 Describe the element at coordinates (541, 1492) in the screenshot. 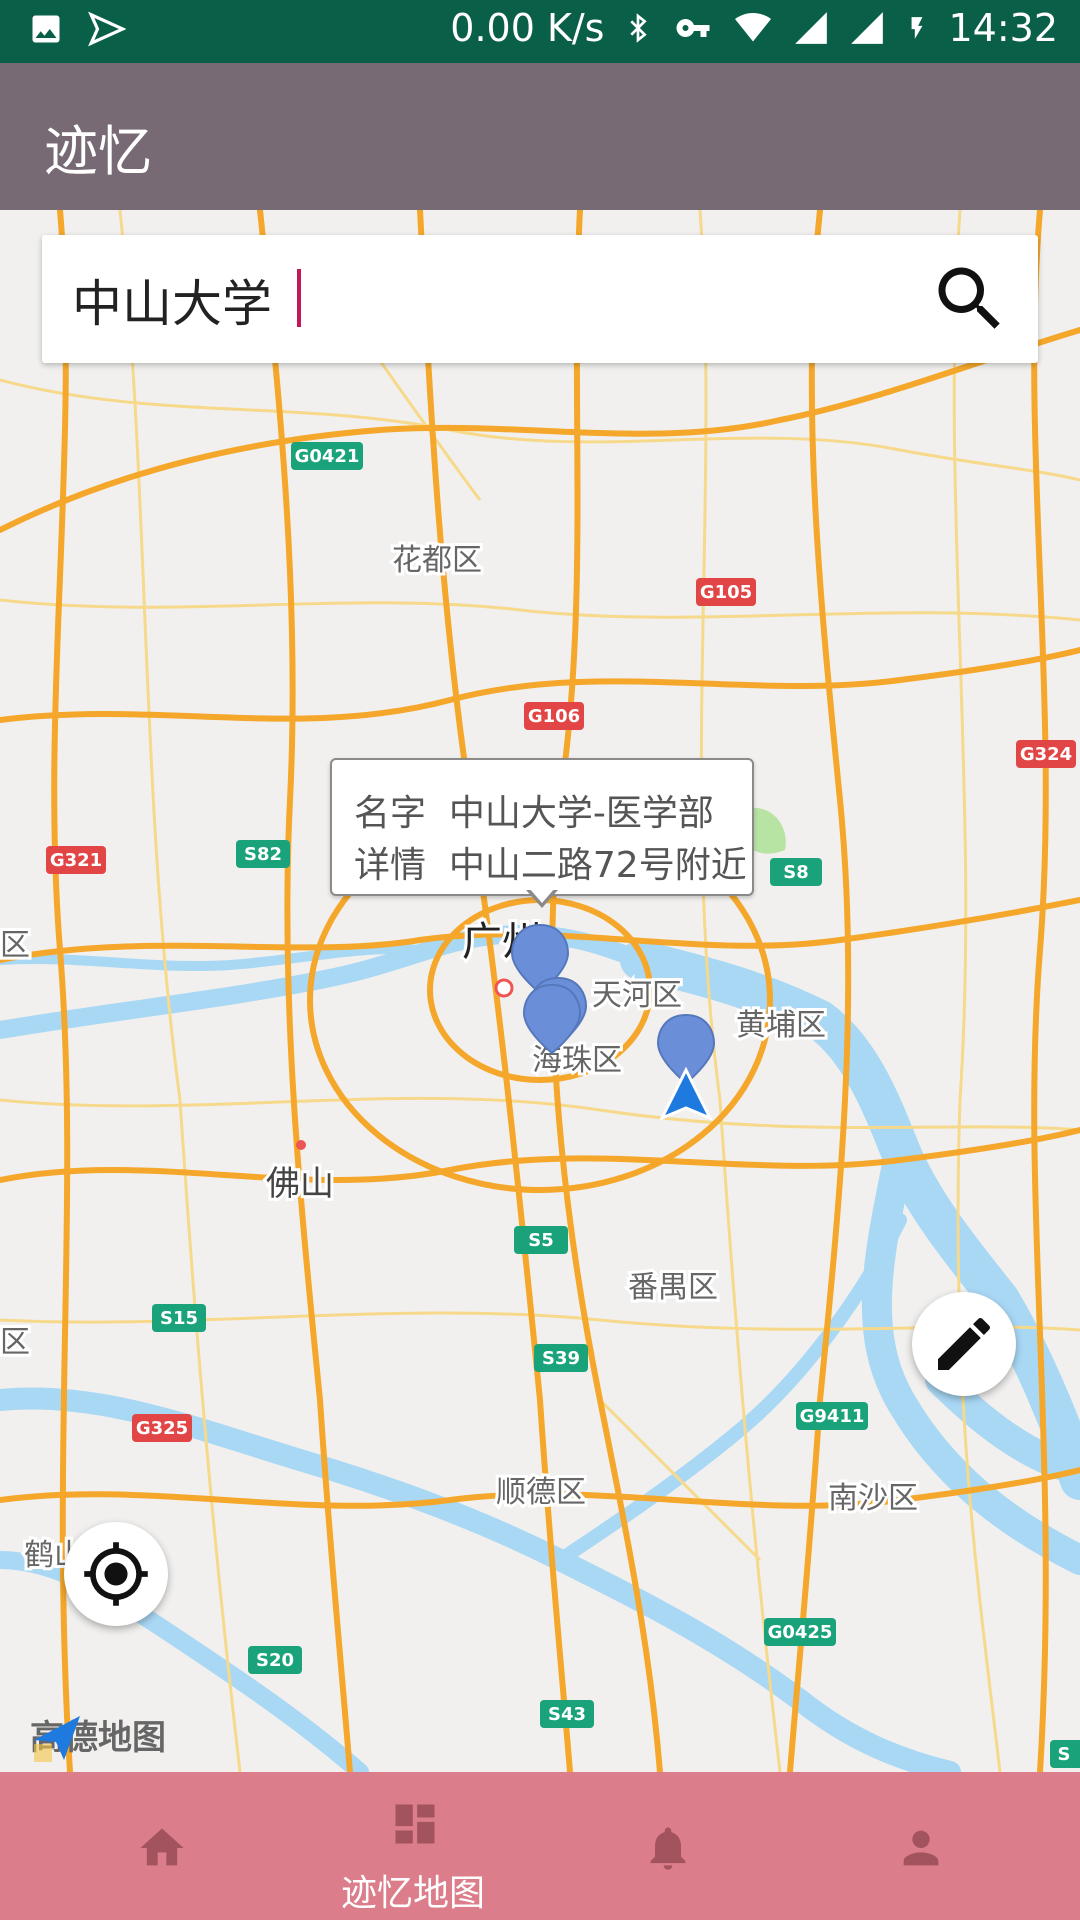

I see `map-label-shunde: 顺德区` at that location.